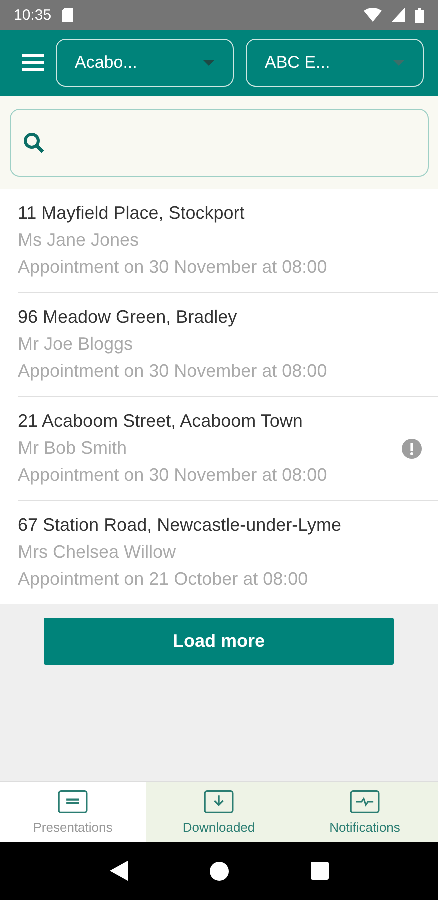 This screenshot has width=438, height=900. I want to click on address-text: 11 Mayfield Place, Stockport, so click(132, 213).